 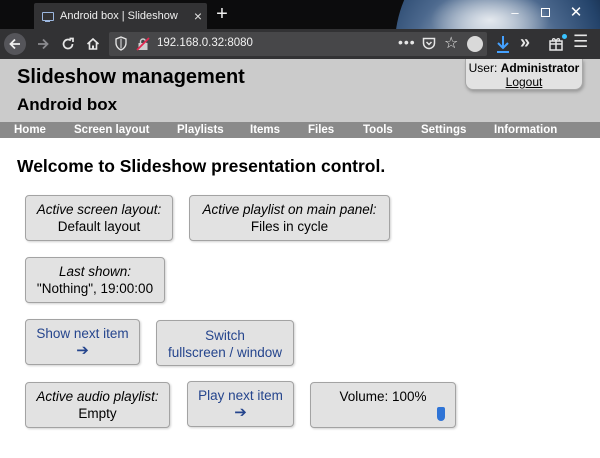 I want to click on menu-item-playlists: Playlists, so click(x=200, y=130).